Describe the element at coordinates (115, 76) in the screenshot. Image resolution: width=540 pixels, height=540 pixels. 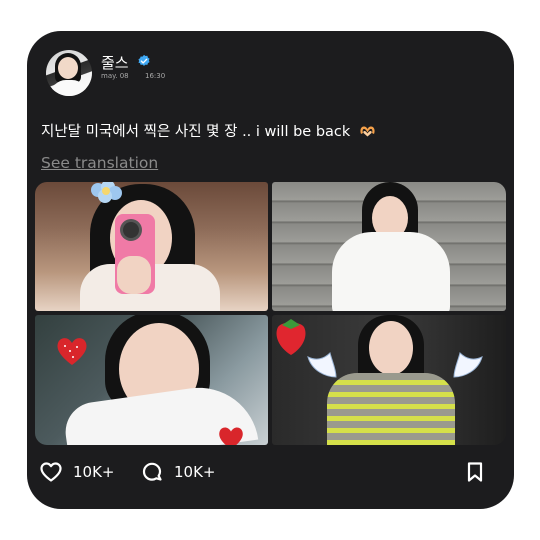
I see `post-date: may. 08` at that location.